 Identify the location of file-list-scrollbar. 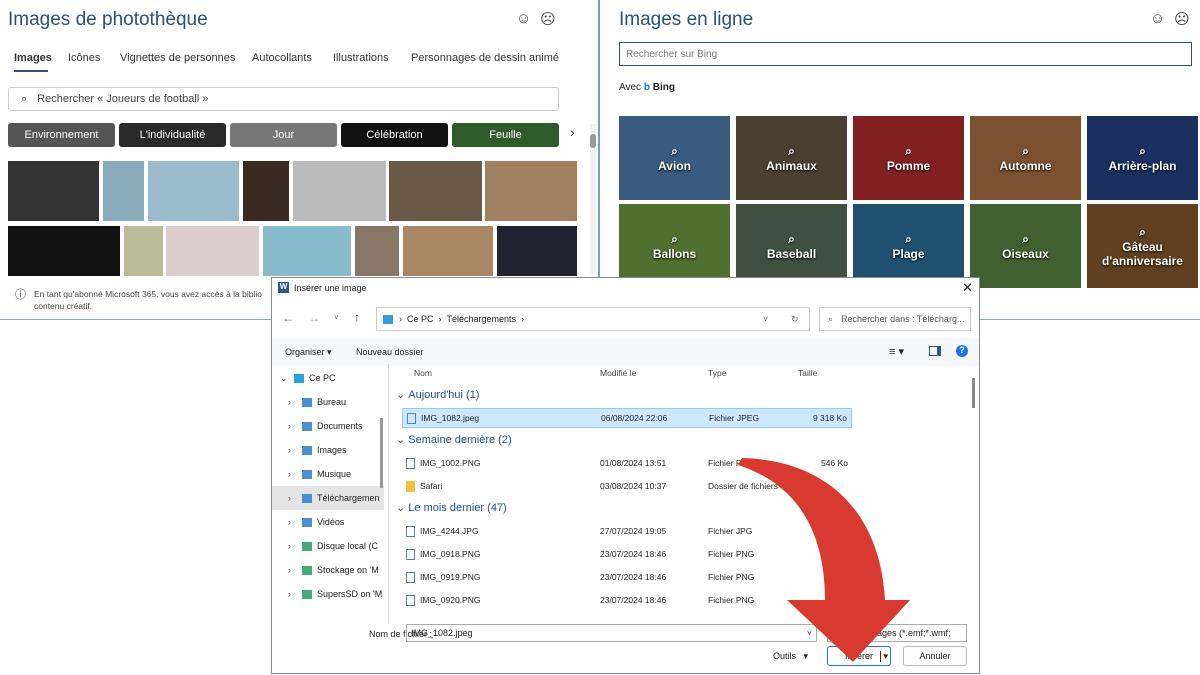
(973, 393).